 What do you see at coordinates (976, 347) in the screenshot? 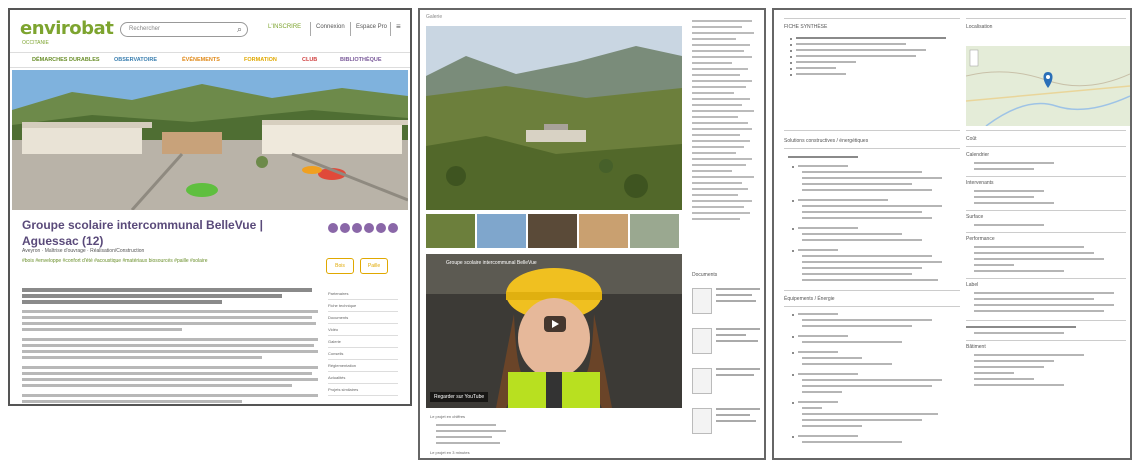
I see `building-header: Bâtiment` at bounding box center [976, 347].